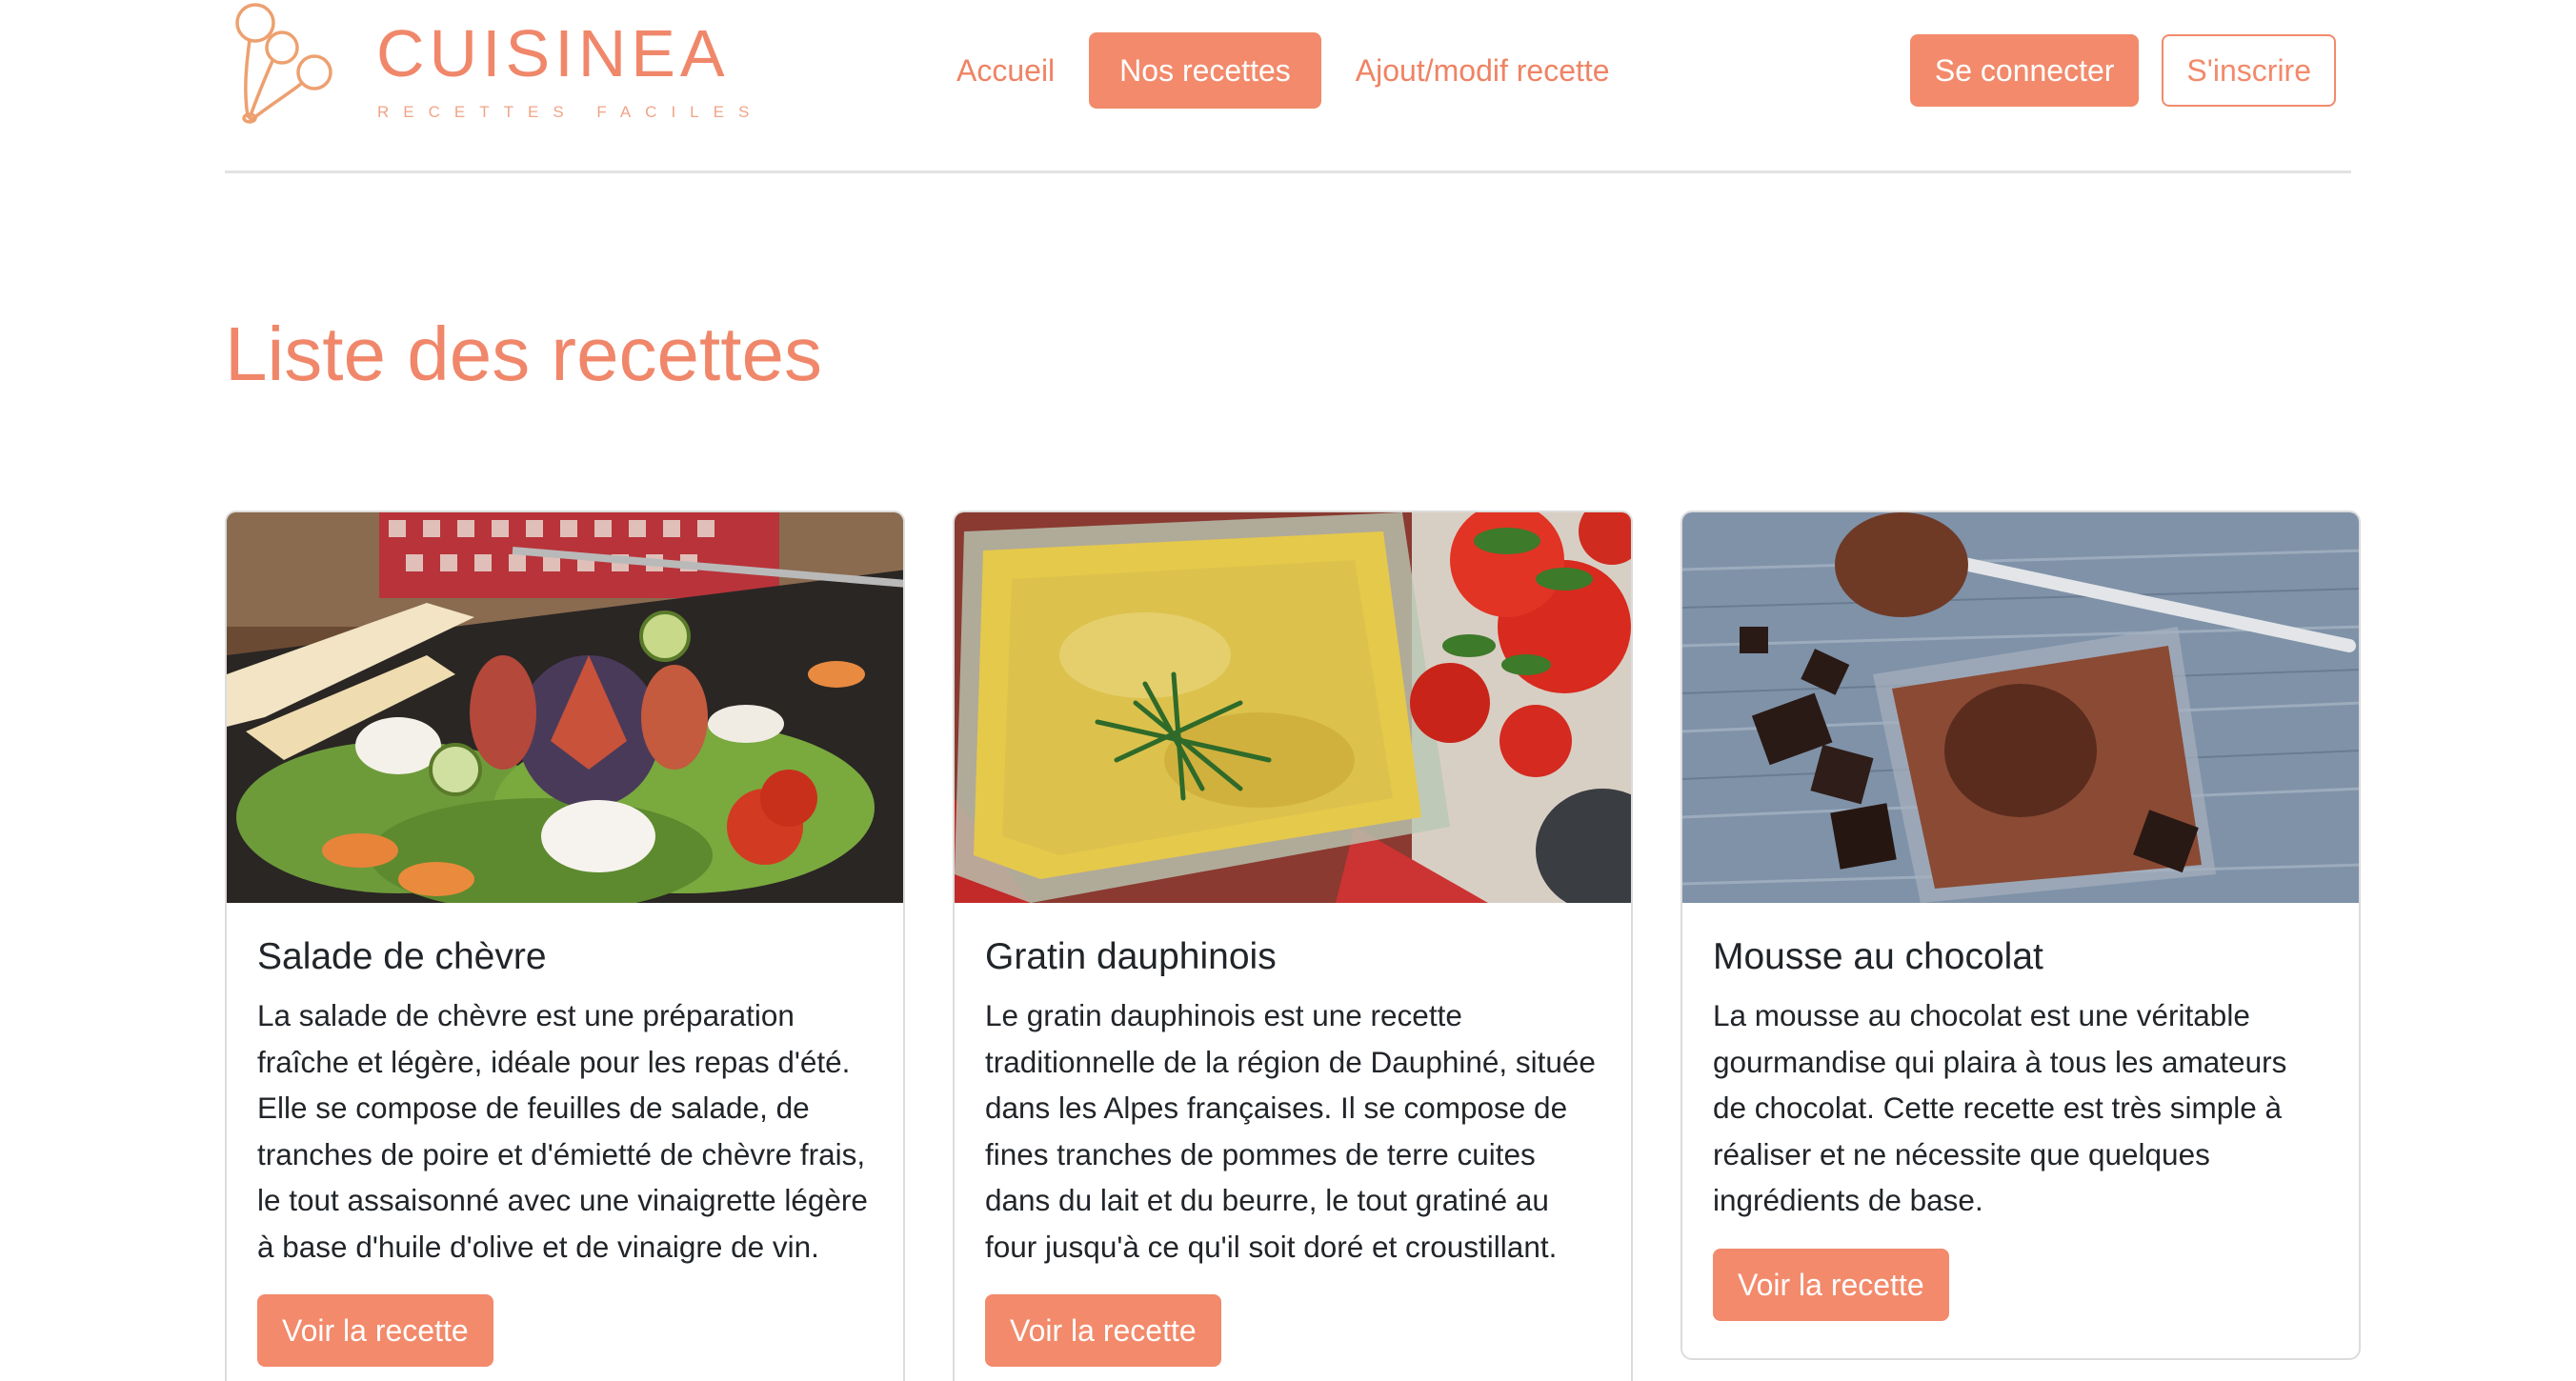 This screenshot has width=2576, height=1381. Describe the element at coordinates (523, 353) in the screenshot. I see `page-title: Liste des recettes` at that location.